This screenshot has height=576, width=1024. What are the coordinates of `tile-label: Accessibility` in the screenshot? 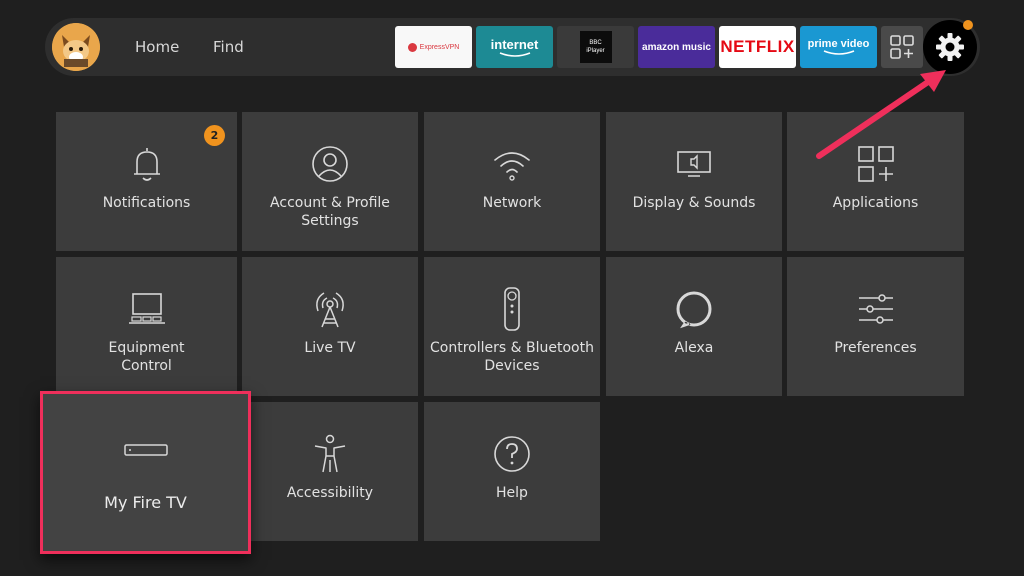 It's located at (330, 493).